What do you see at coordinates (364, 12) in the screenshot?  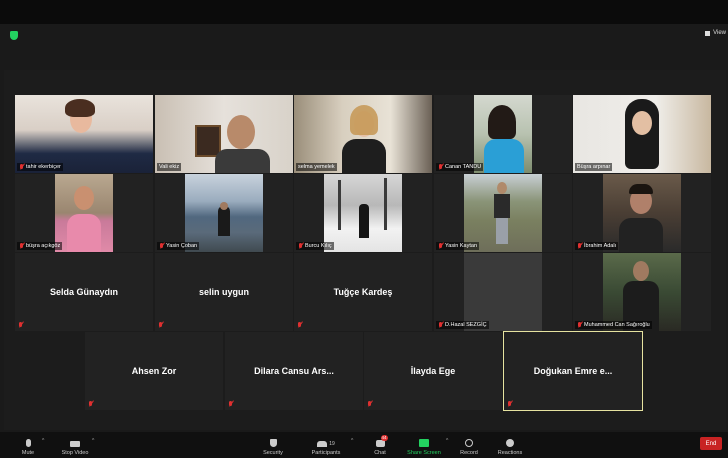 I see `window-top-bar` at bounding box center [364, 12].